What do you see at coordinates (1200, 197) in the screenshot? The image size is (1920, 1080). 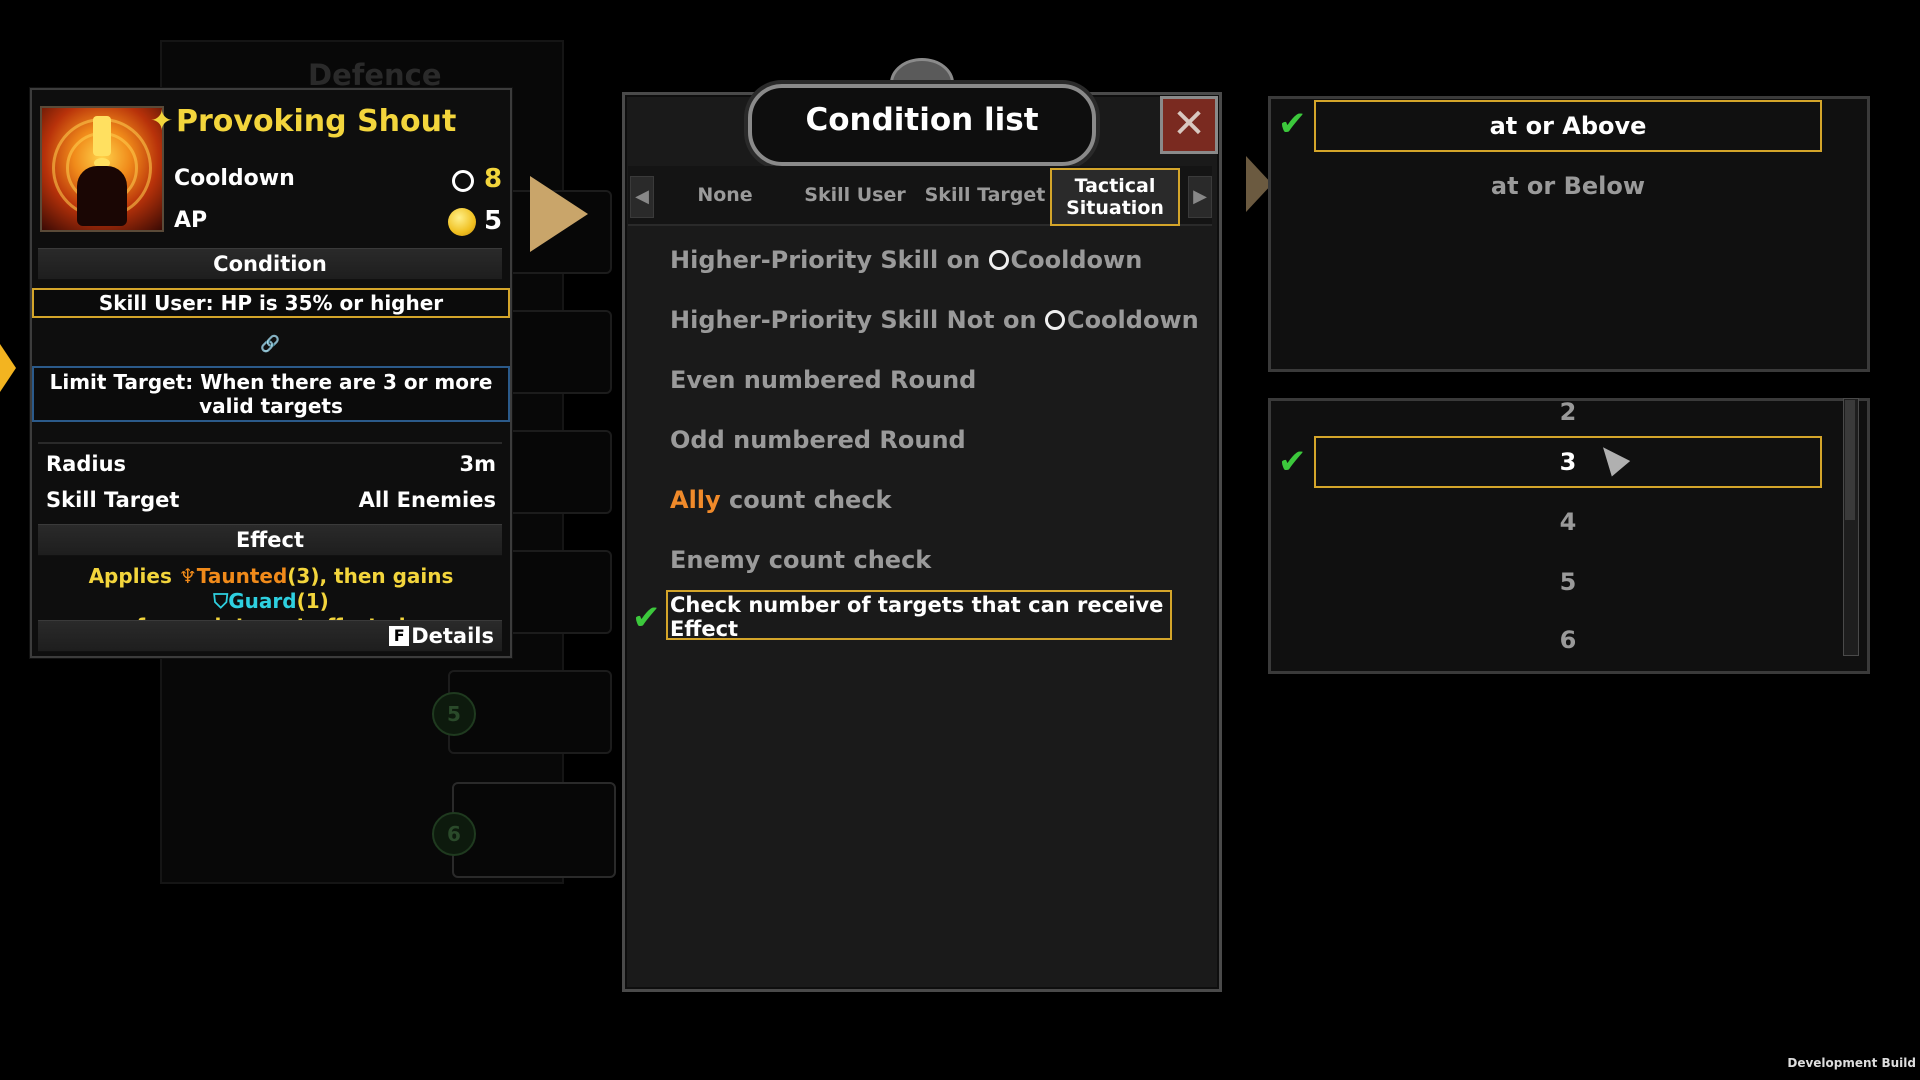 I see `tab-next-arrow-icon: ▶` at bounding box center [1200, 197].